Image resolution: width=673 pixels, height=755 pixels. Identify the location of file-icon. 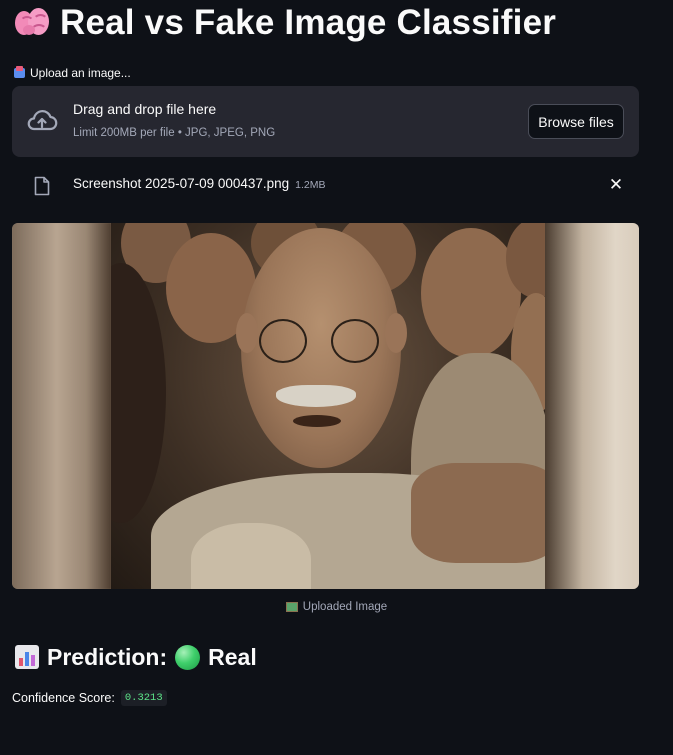
(42, 186).